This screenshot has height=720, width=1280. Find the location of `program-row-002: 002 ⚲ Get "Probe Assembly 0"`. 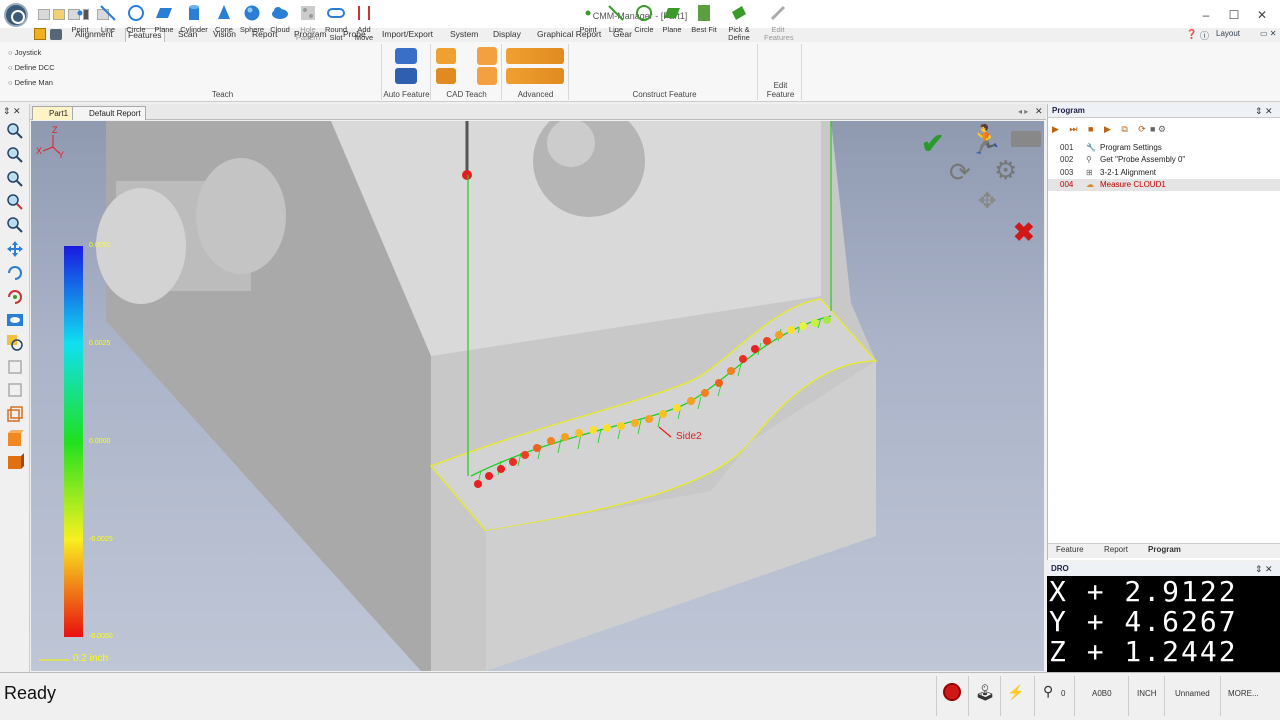

program-row-002: 002 ⚲ Get "Probe Assembly 0" is located at coordinates (1164, 160).